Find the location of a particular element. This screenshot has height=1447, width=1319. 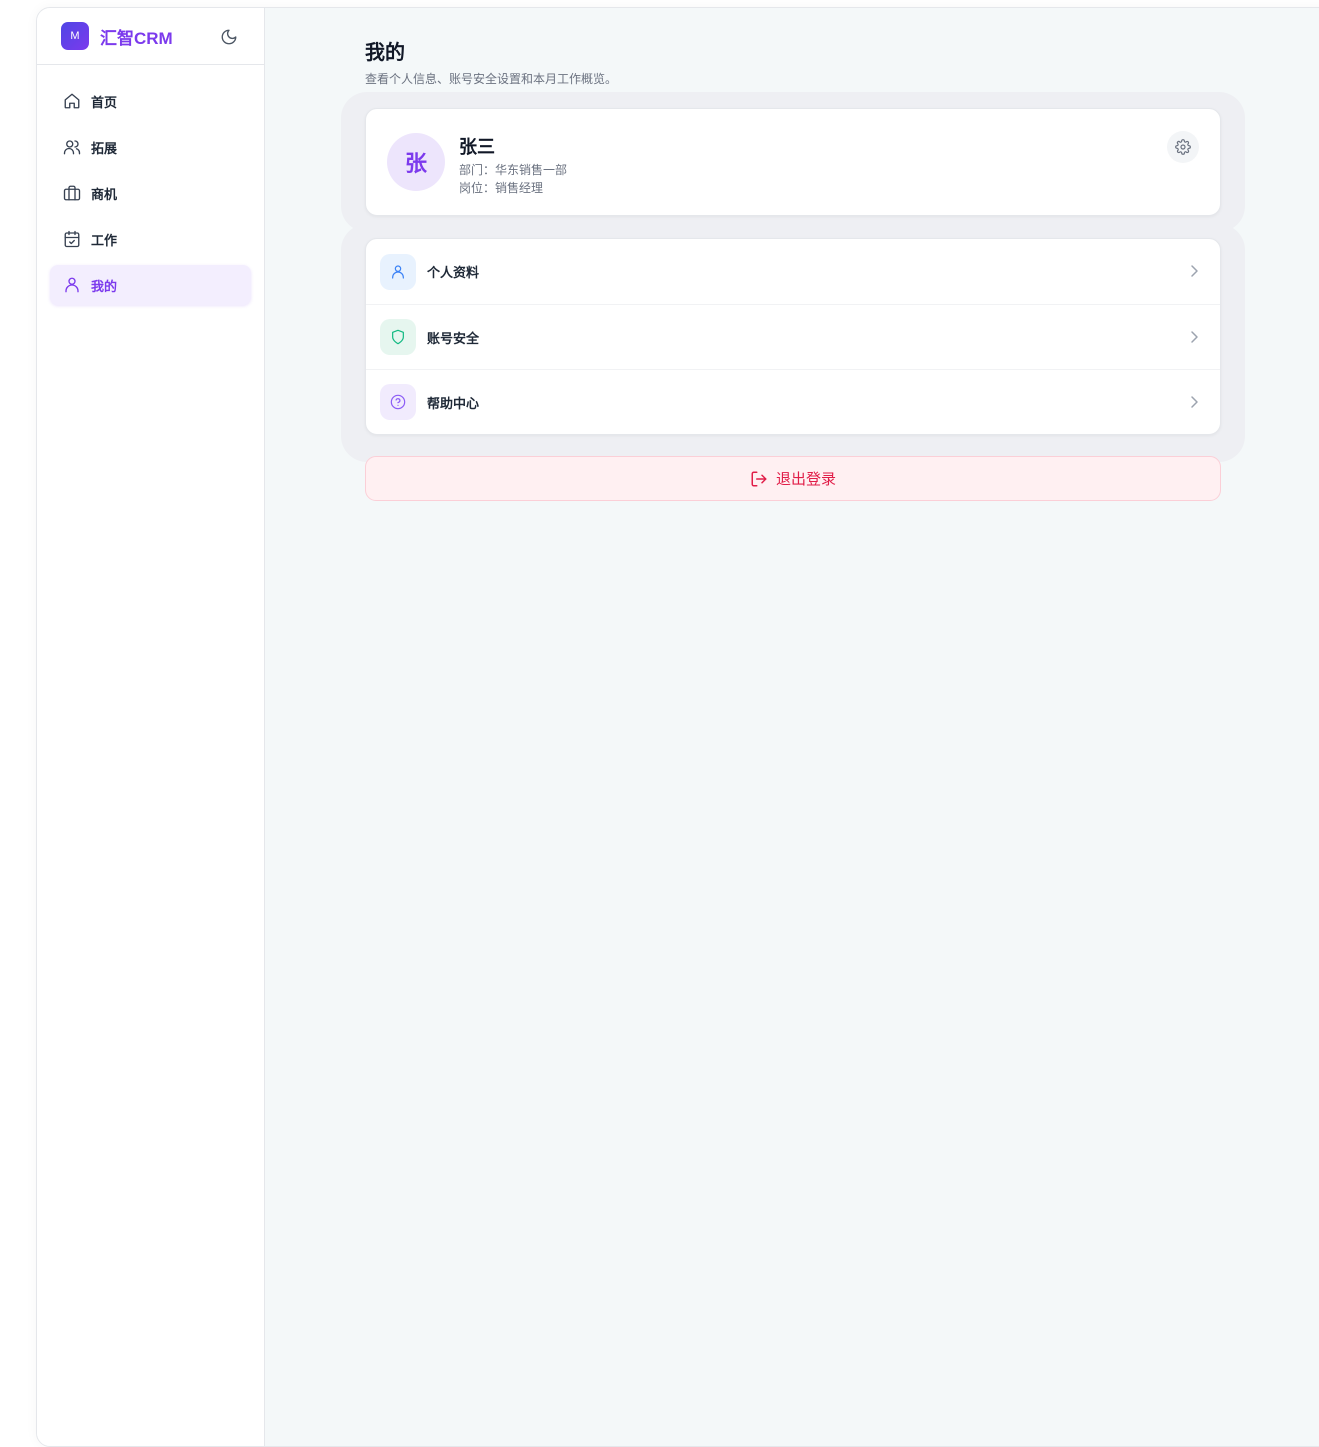

menu-item-label: 个人资料 is located at coordinates (453, 272).